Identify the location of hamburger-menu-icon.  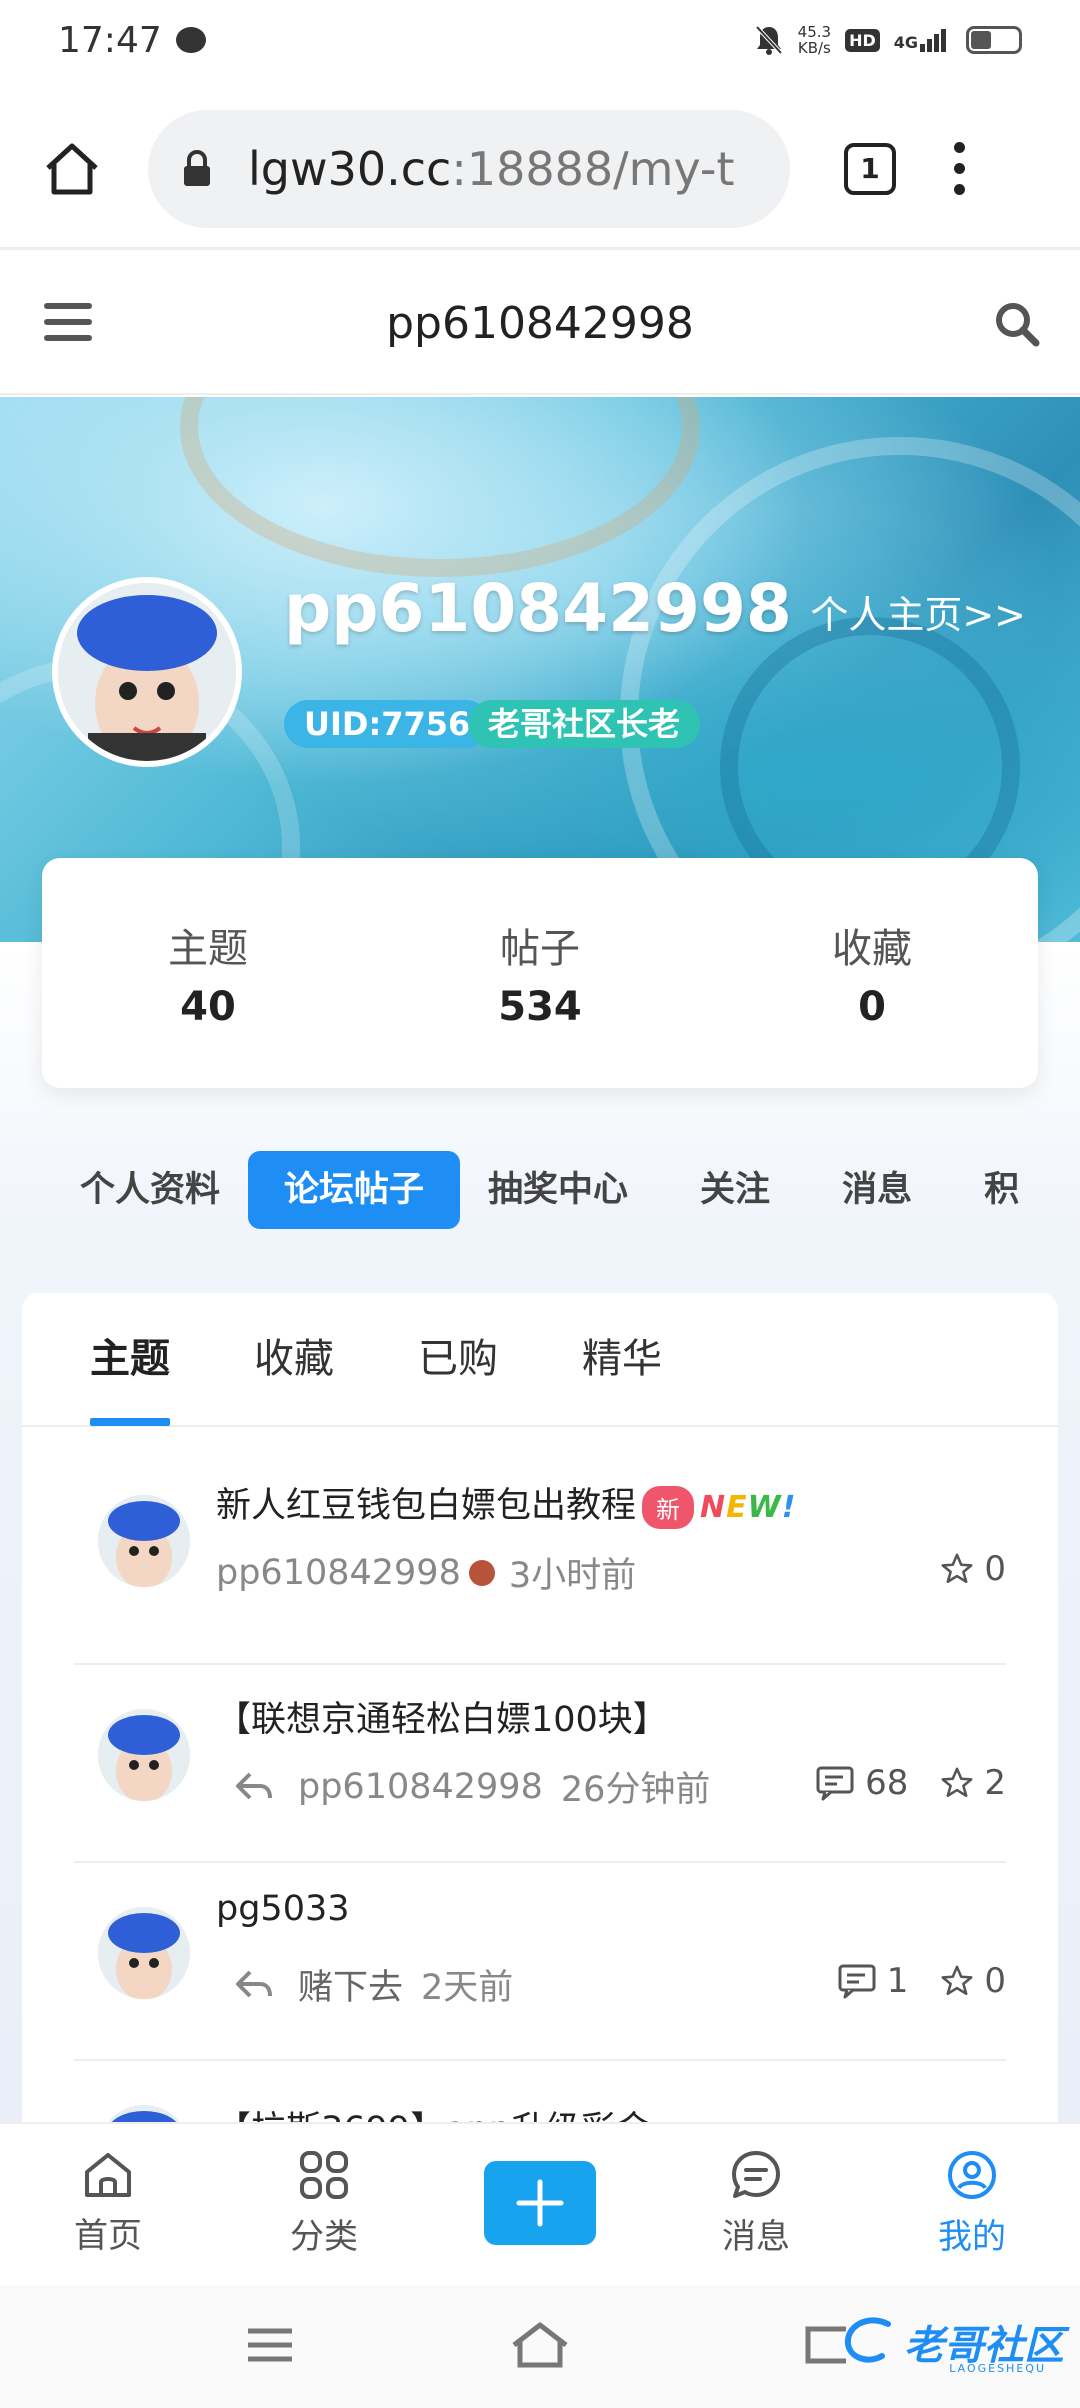
(68, 322).